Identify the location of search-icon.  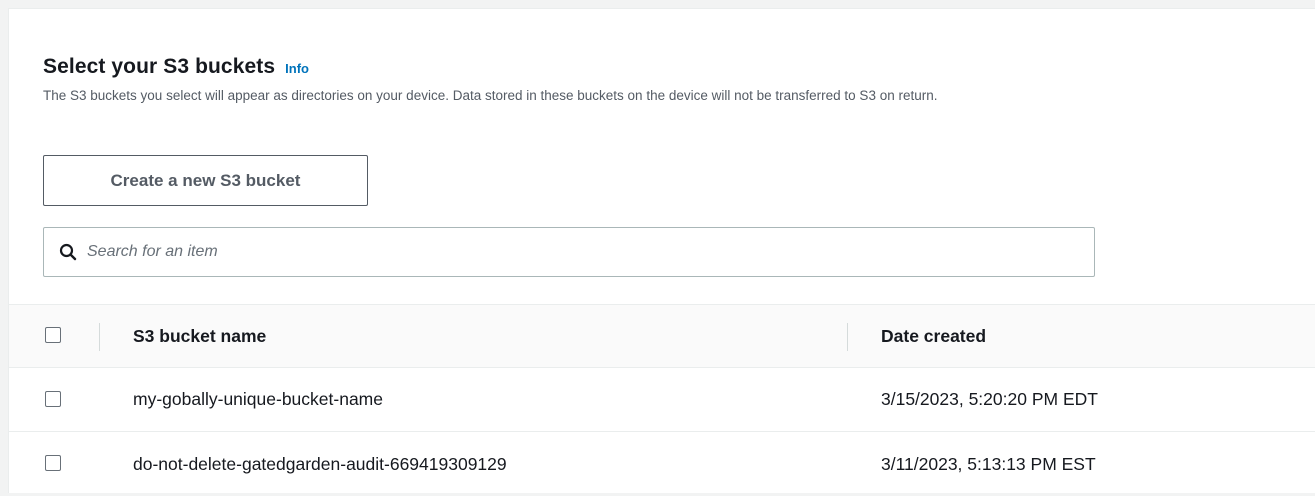
(68, 252).